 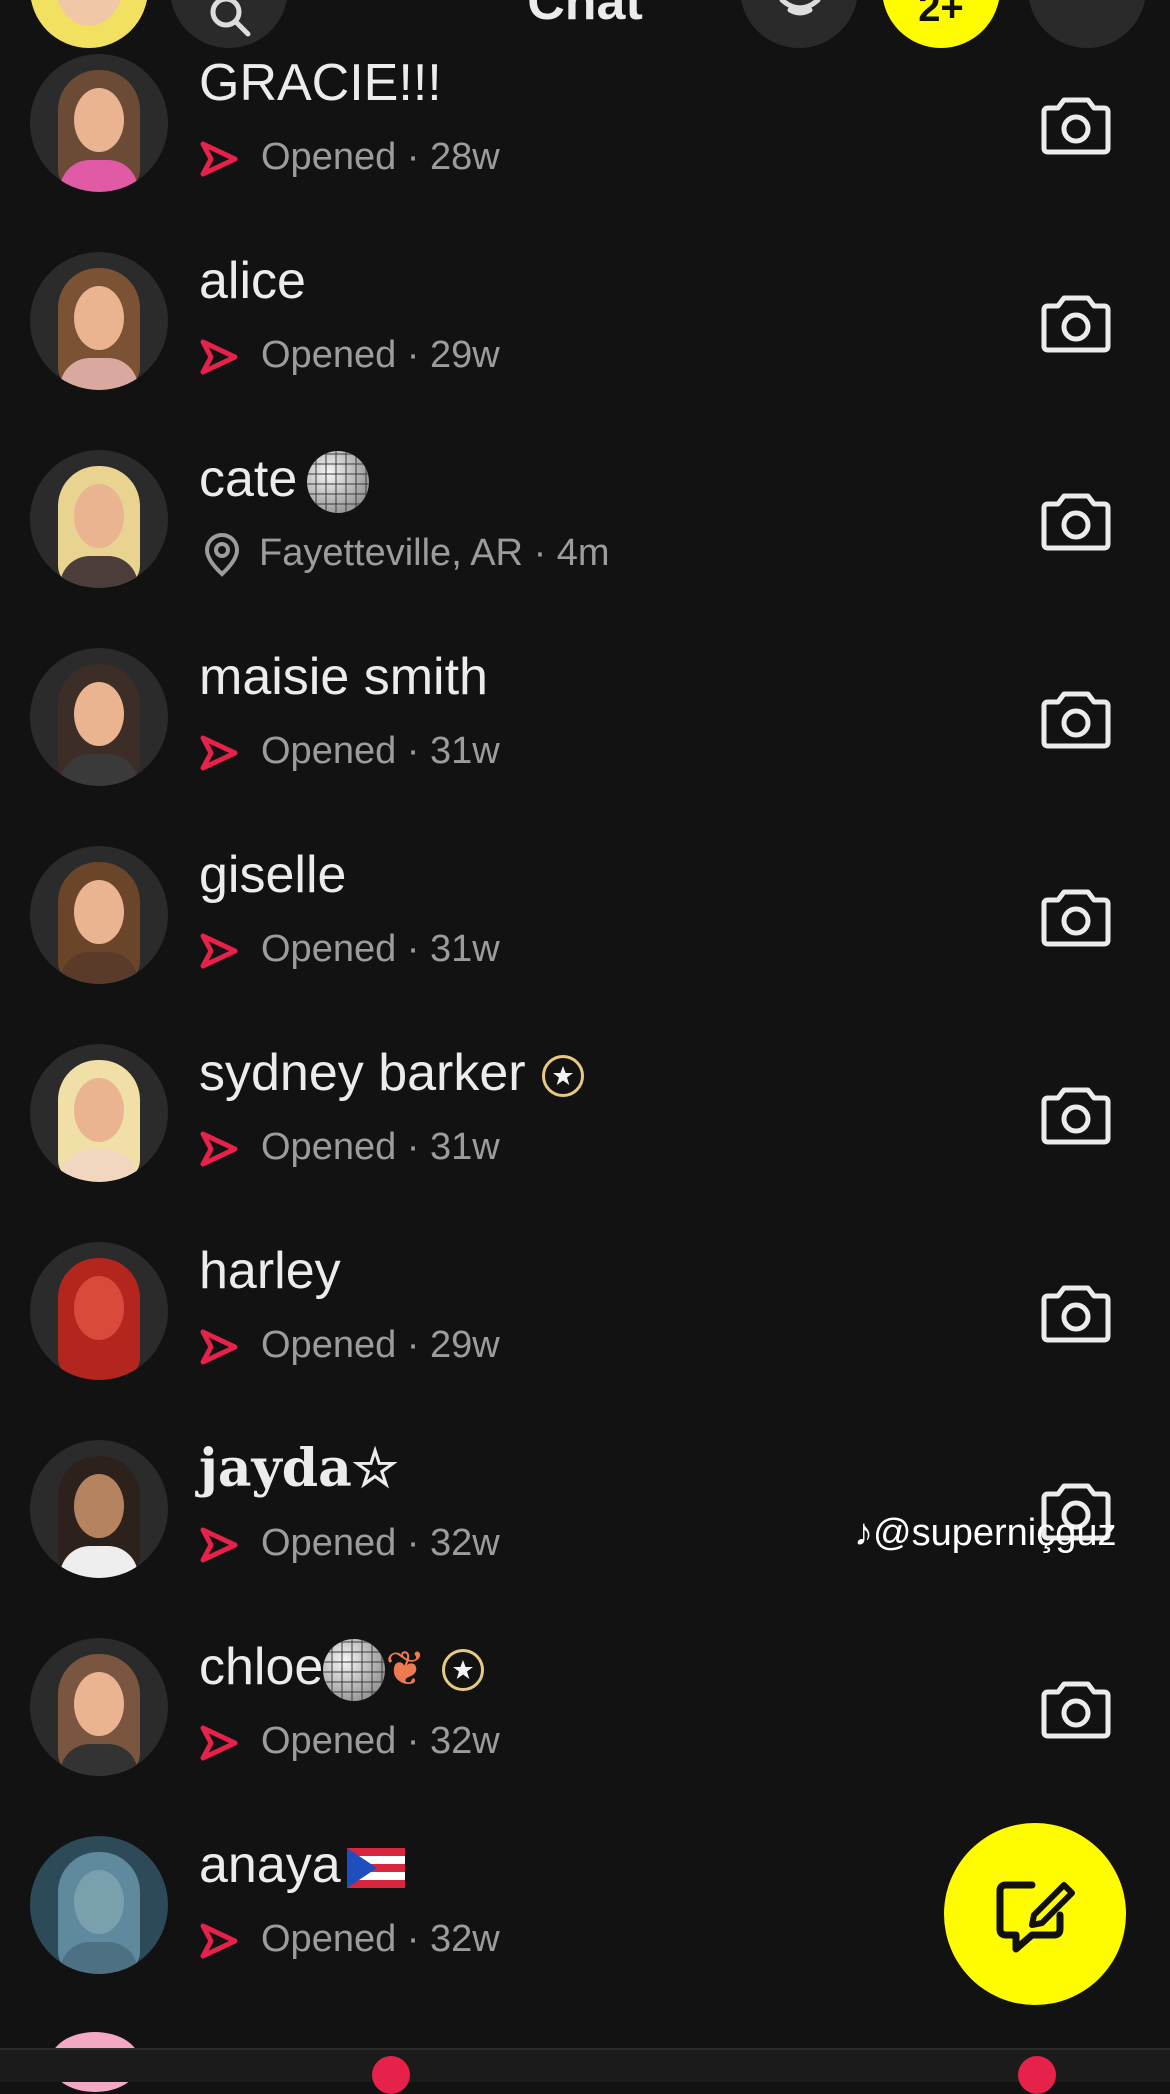 What do you see at coordinates (349, 157) in the screenshot?
I see `chat-status-line: Opened · 28w` at bounding box center [349, 157].